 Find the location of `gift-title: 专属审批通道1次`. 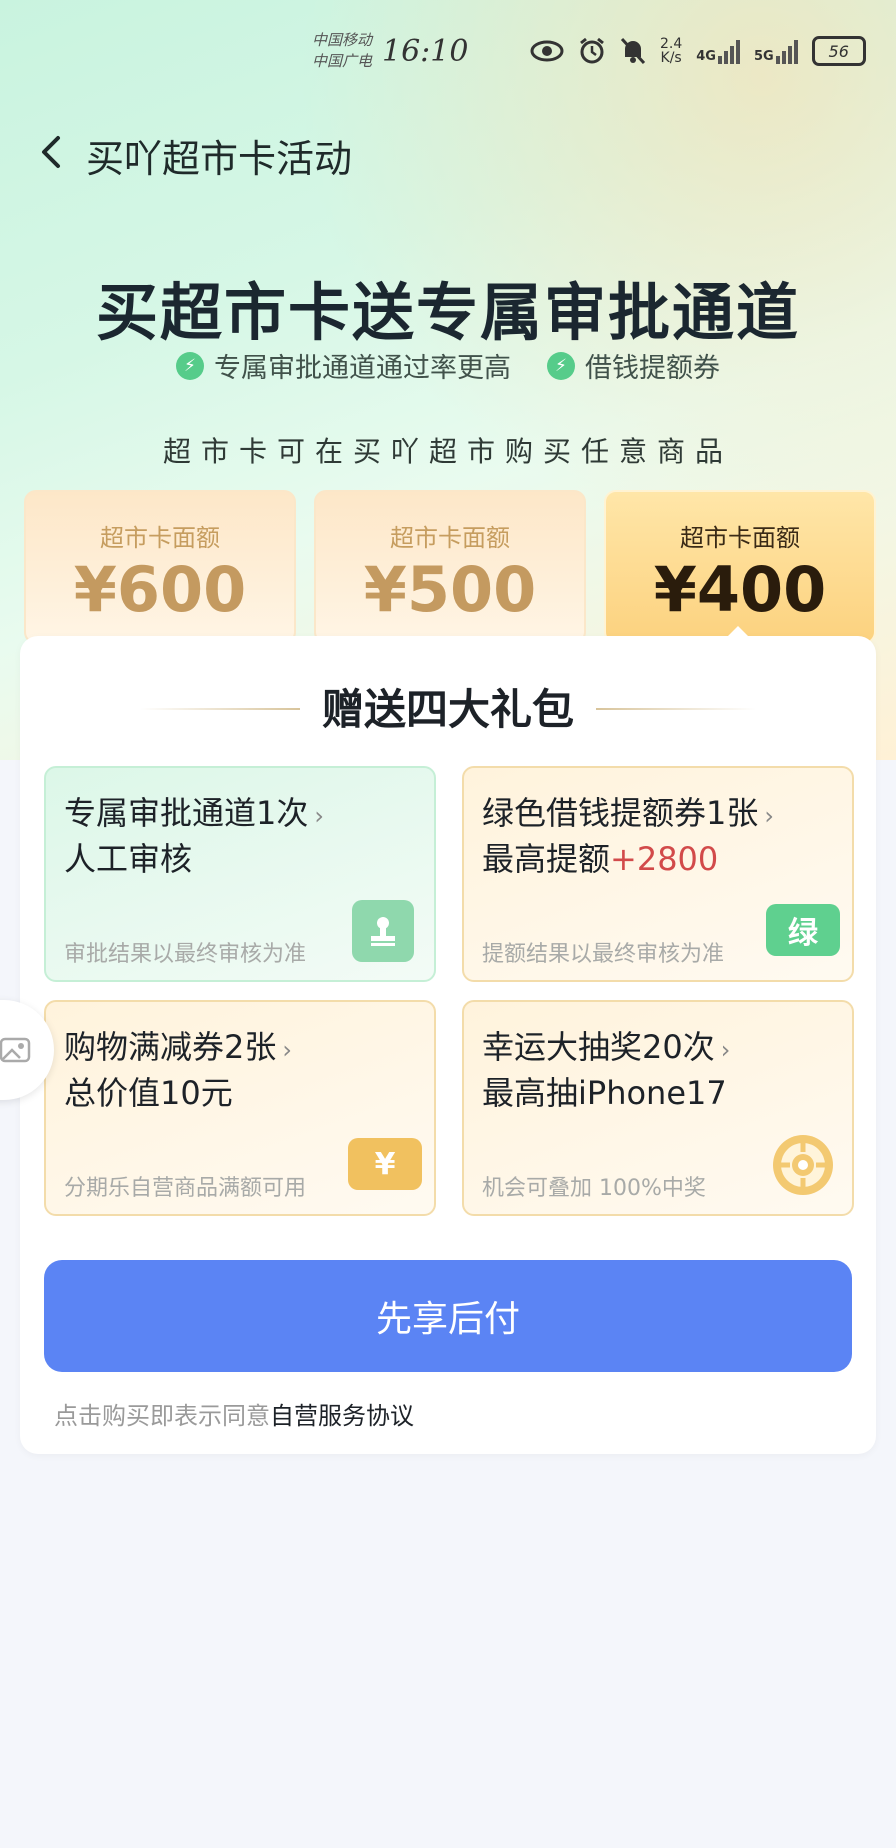

gift-title: 专属审批通道1次 is located at coordinates (186, 813).